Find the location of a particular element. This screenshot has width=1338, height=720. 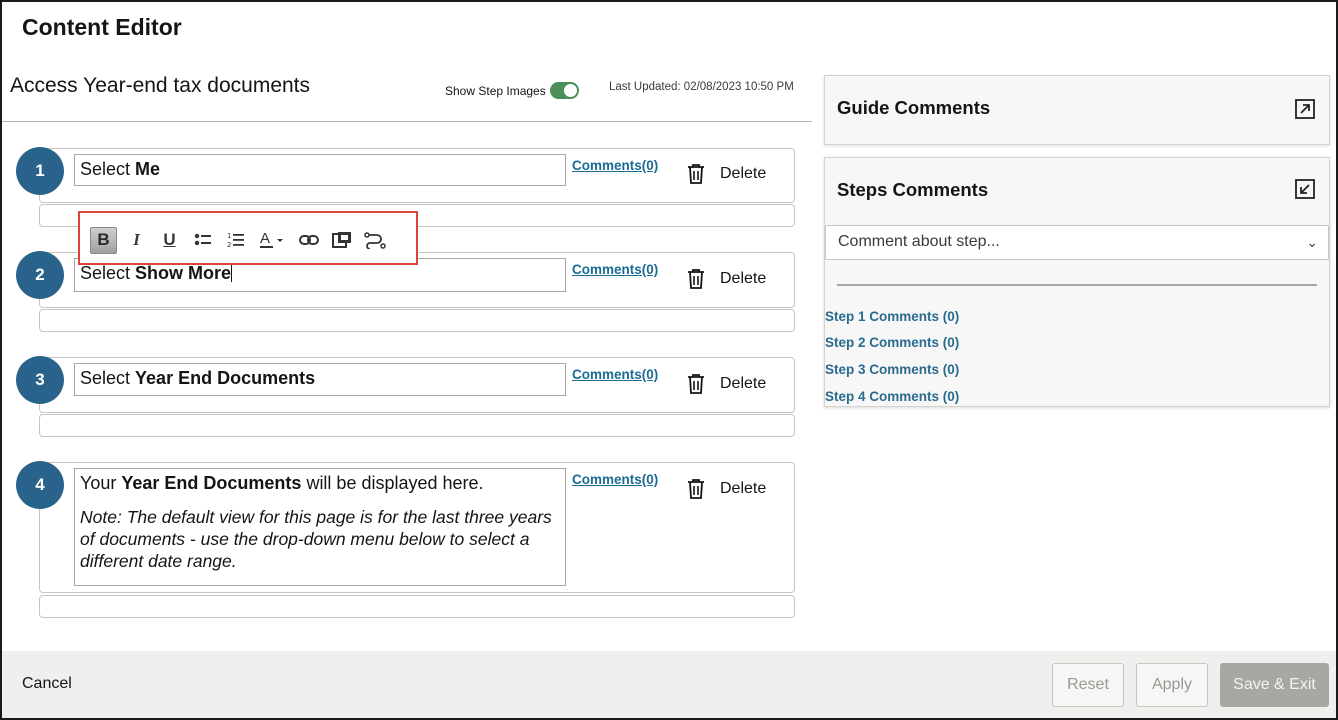

apply-button: Apply is located at coordinates (1172, 685).